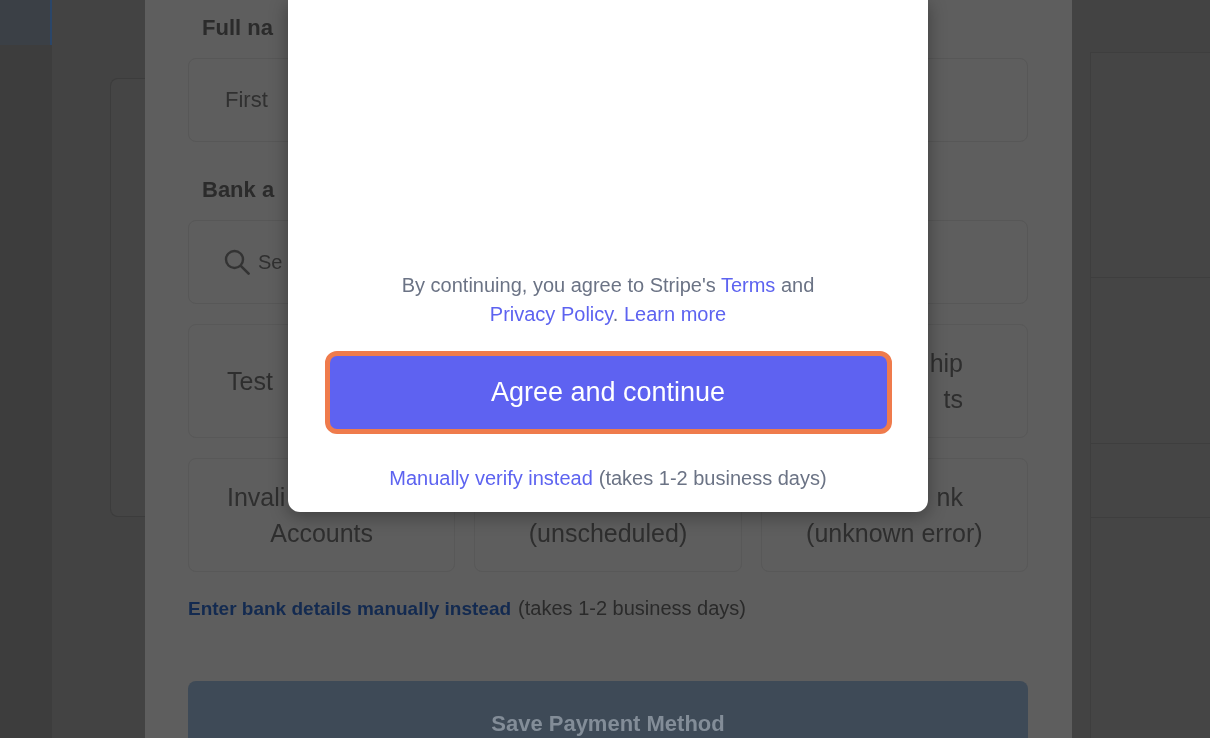 The height and width of the screenshot is (738, 1210). What do you see at coordinates (551, 314) in the screenshot?
I see `inline-link: Privacy Policy` at bounding box center [551, 314].